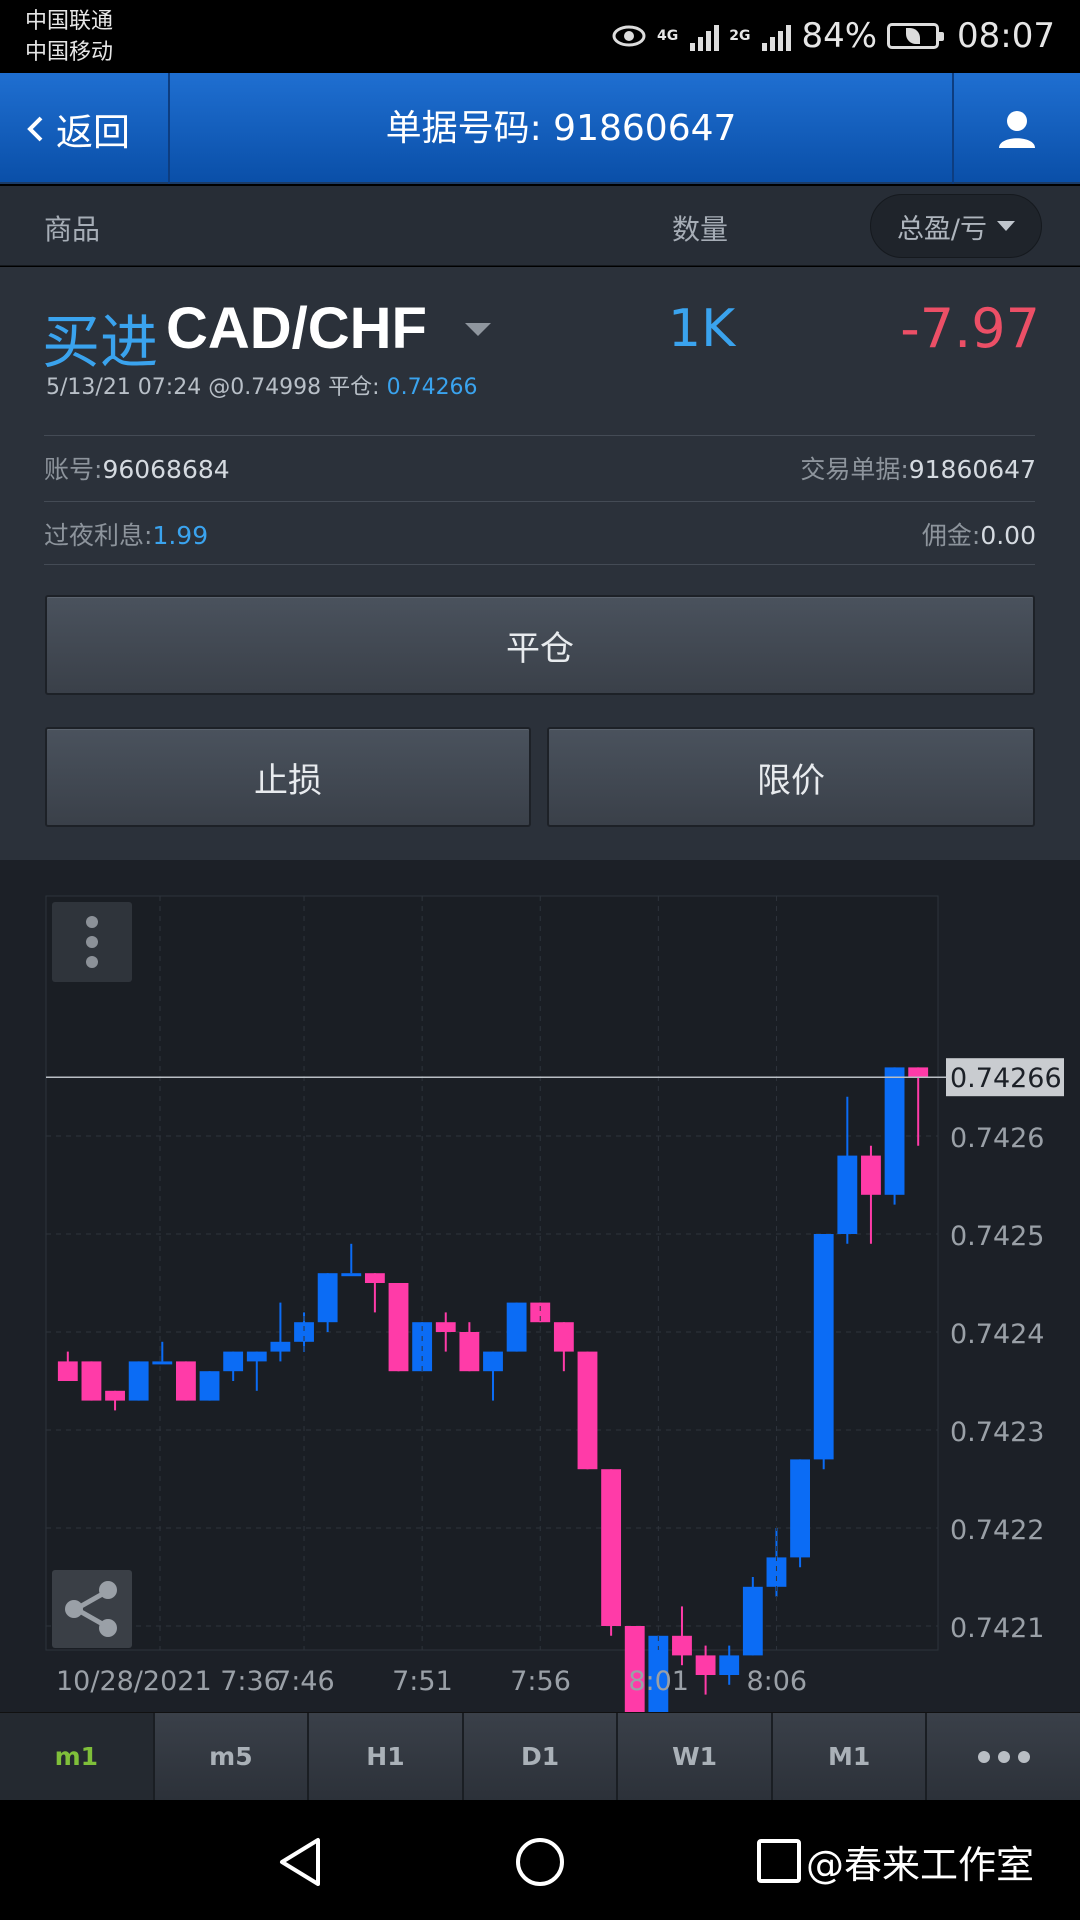  Describe the element at coordinates (970, 328) in the screenshot. I see `order-pnl: -7.97` at that location.